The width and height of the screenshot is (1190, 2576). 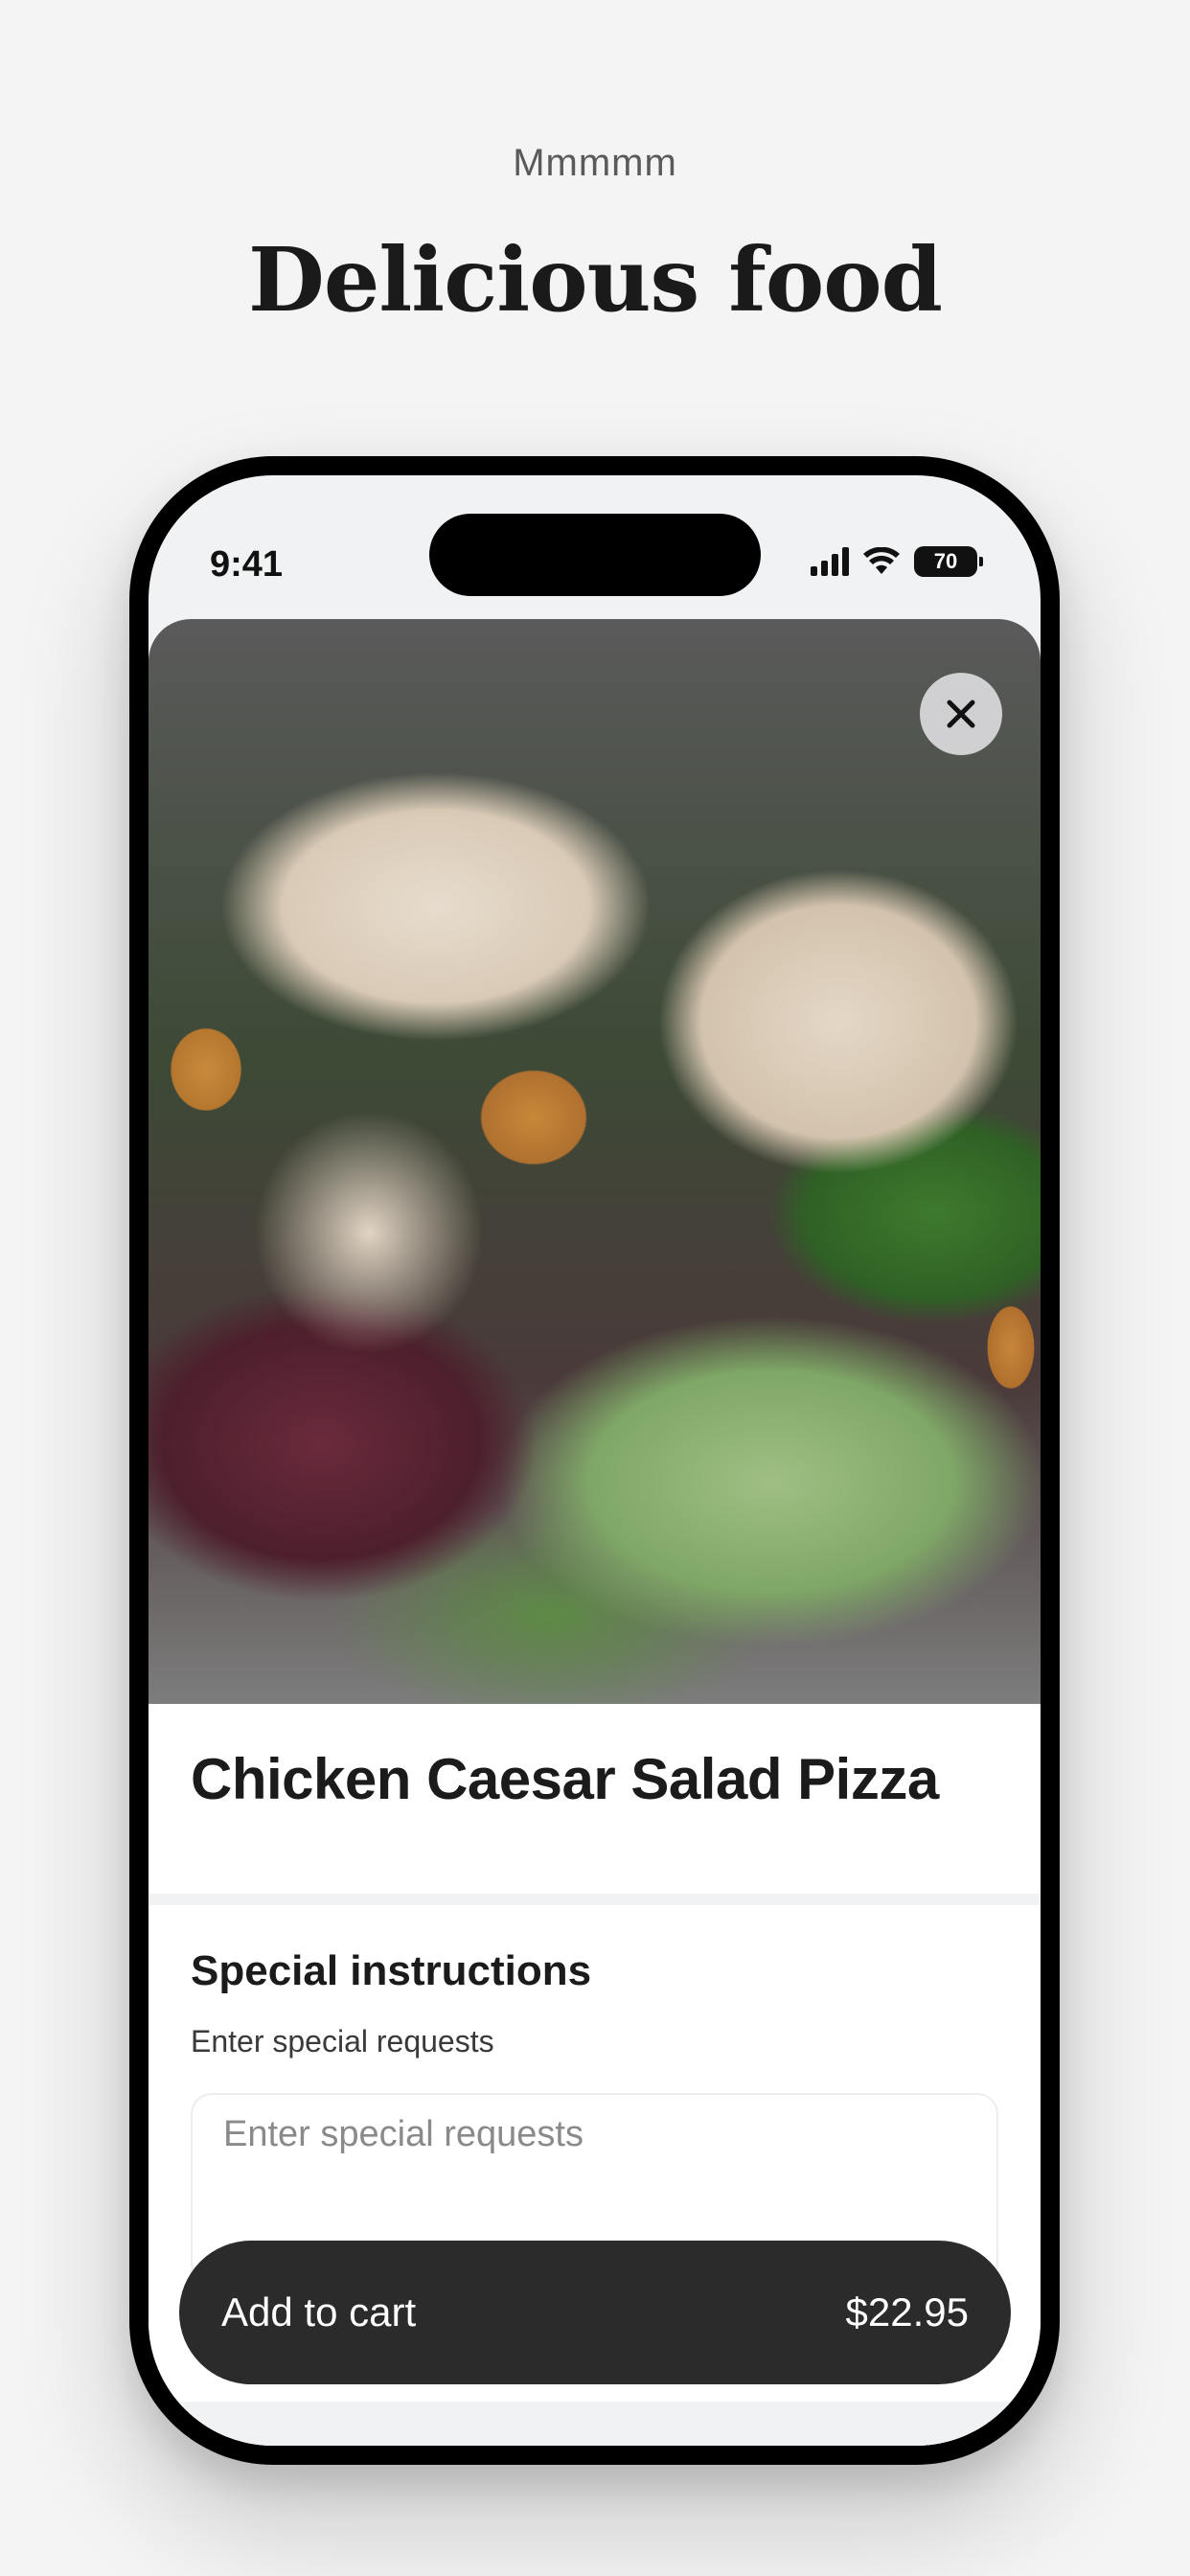 I want to click on close-icon, so click(x=961, y=714).